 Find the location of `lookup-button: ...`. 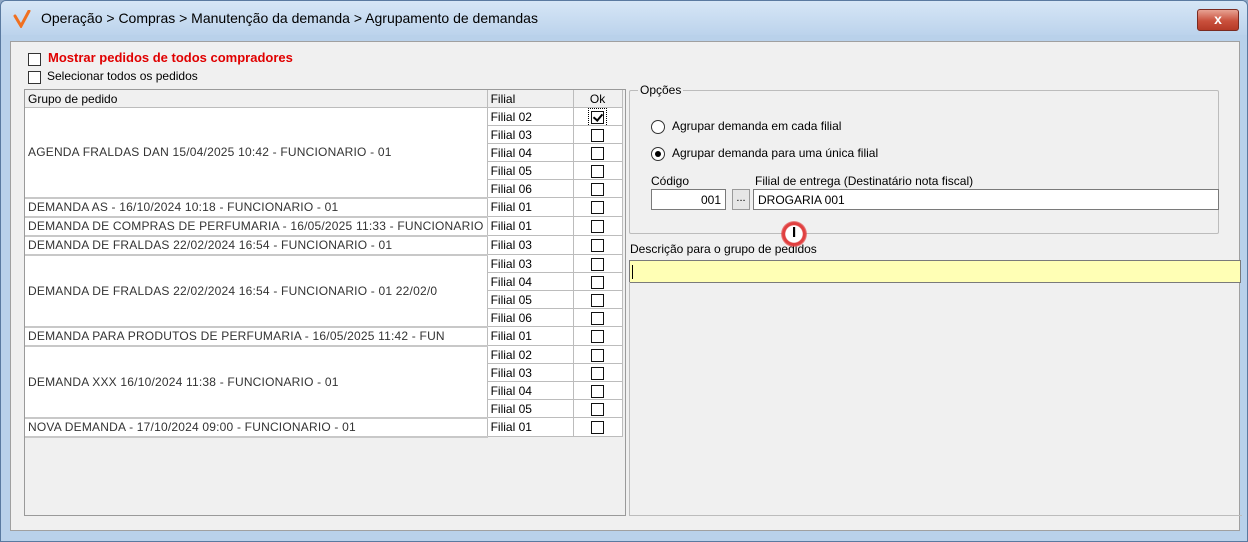

lookup-button: ... is located at coordinates (741, 199).